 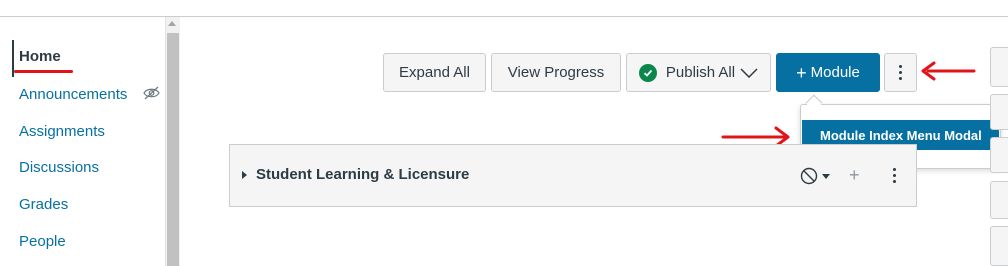 What do you see at coordinates (894, 175) in the screenshot?
I see `module-kebab-icon` at bounding box center [894, 175].